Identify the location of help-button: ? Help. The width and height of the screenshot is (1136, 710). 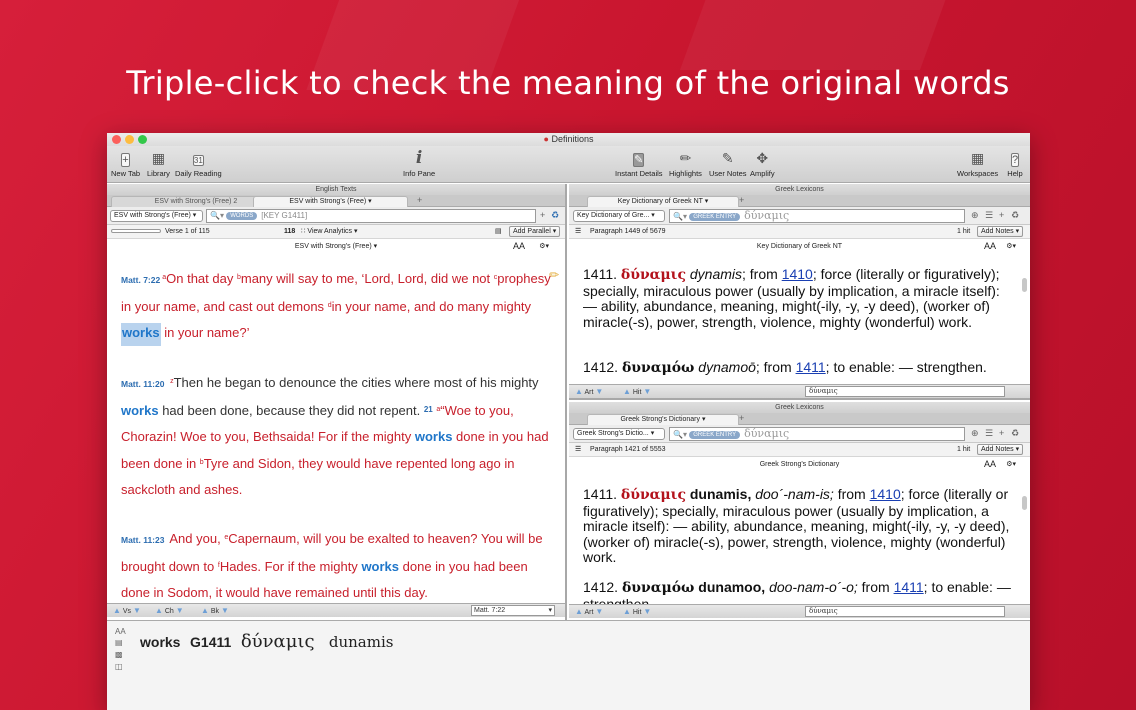
(1015, 163).